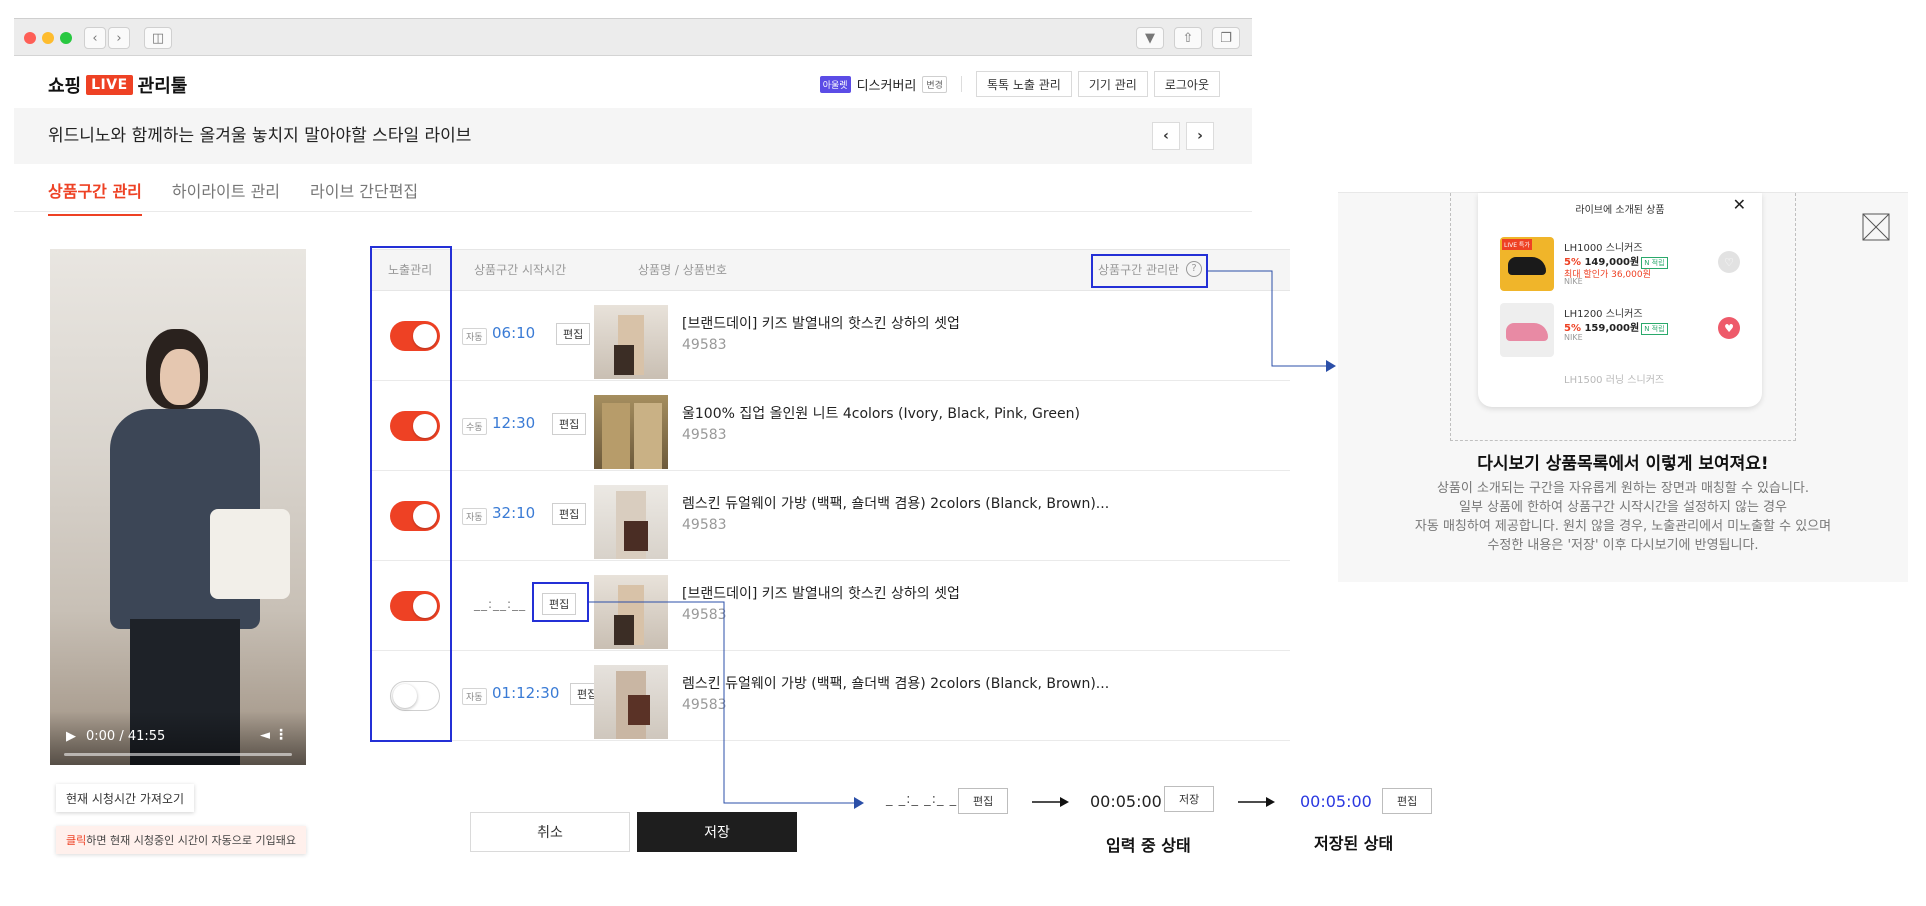  I want to click on preview-heading: 다시보기 상품목록에서 이렇게 보여져요!, so click(1623, 464).